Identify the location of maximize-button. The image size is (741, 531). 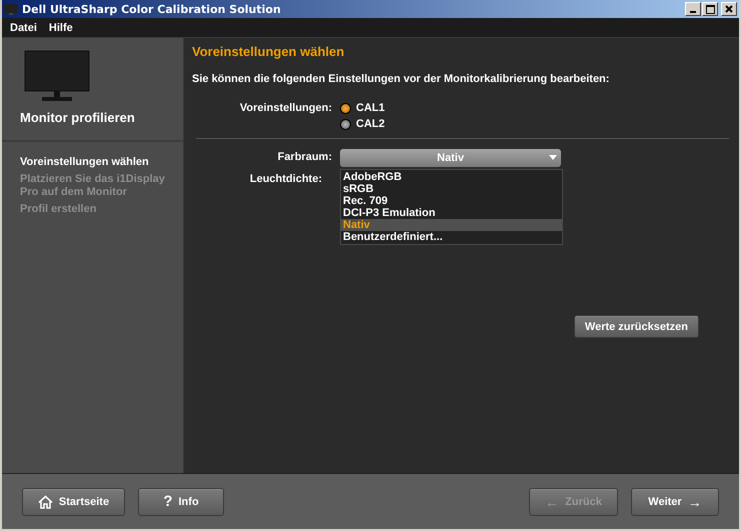
(710, 9).